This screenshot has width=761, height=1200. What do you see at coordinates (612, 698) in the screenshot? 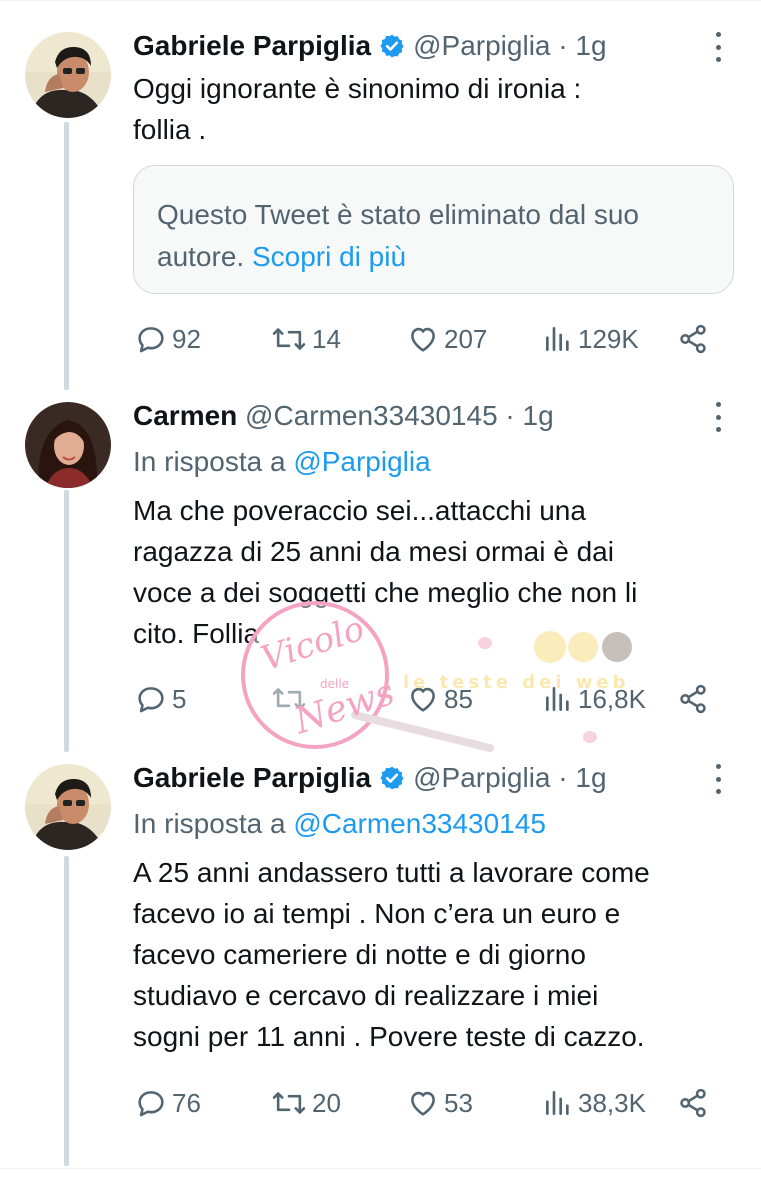
I see `views-count: 16,8K` at bounding box center [612, 698].